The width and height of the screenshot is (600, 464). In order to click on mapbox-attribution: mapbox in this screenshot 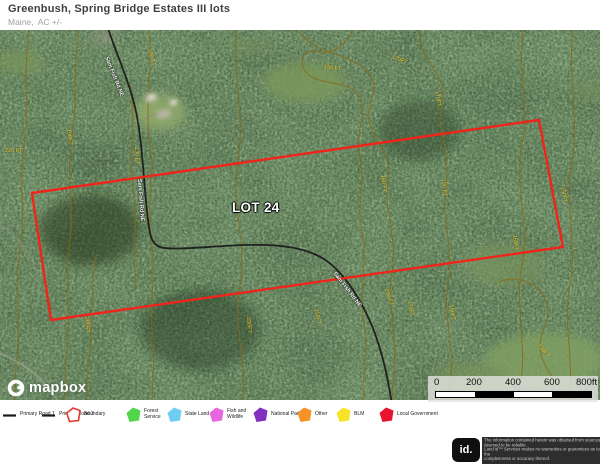, I will do `click(46, 388)`.